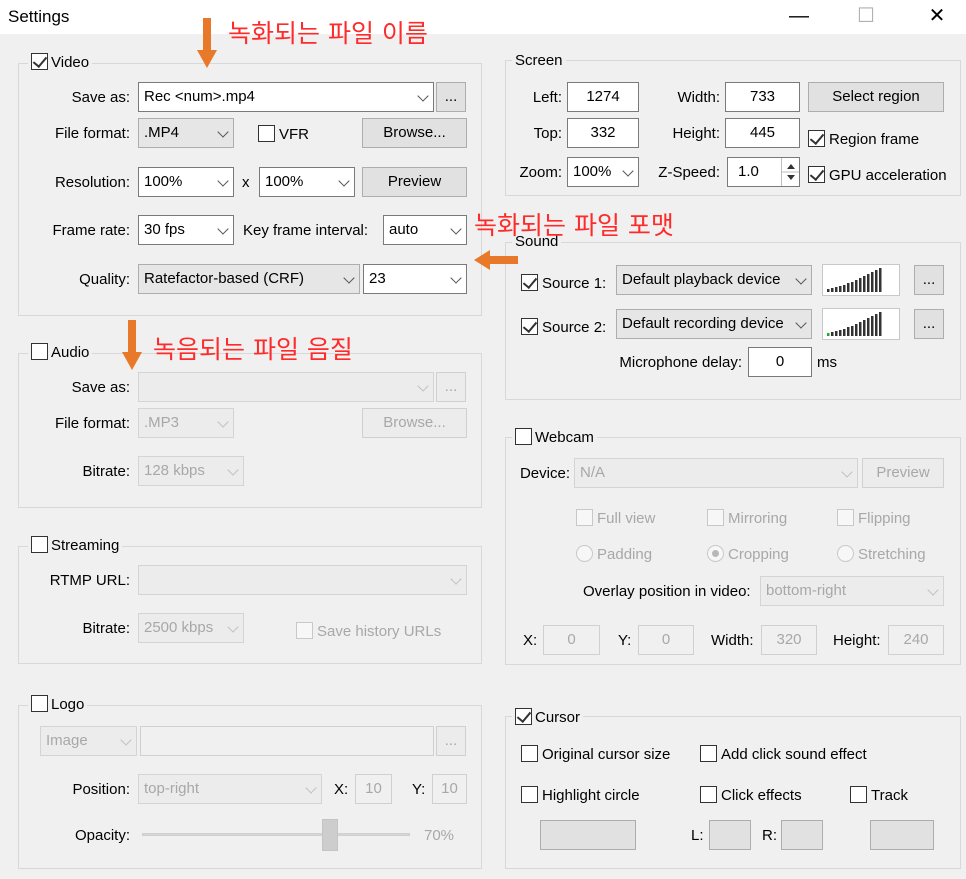 This screenshot has height=879, width=966. I want to click on video-format-combo: .MP4, so click(186, 133).